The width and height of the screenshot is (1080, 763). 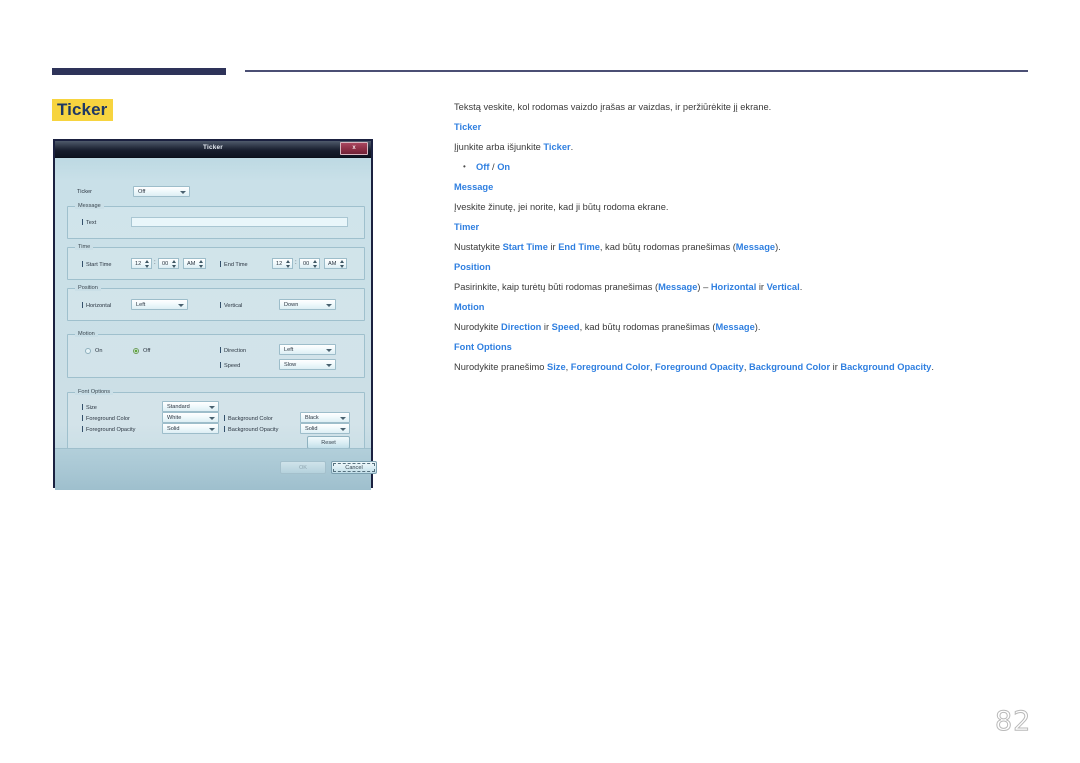 What do you see at coordinates (147, 351) in the screenshot?
I see `motion-off-label: Off` at bounding box center [147, 351].